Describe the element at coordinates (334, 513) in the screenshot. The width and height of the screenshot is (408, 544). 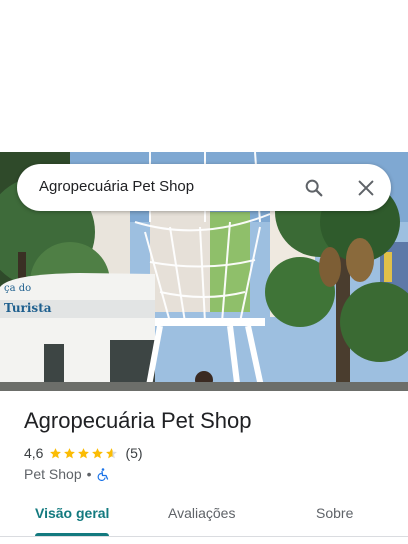
I see `tab-about: Sobre` at that location.